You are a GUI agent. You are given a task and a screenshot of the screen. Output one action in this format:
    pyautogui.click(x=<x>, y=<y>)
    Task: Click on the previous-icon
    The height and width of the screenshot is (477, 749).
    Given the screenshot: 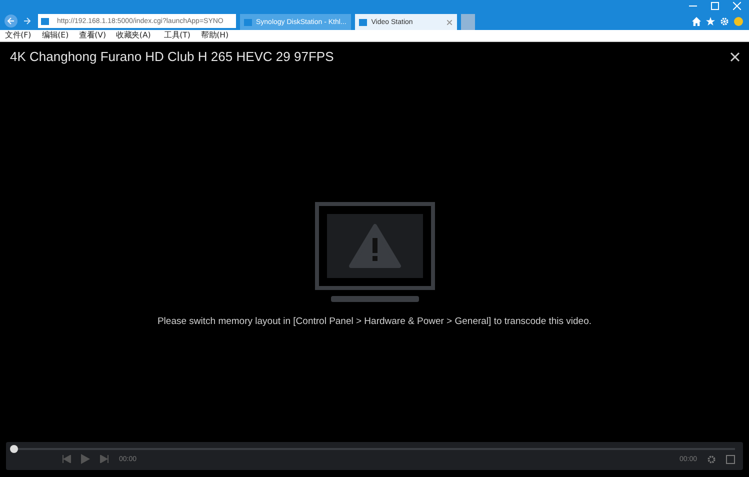 What is the action you would take?
    pyautogui.click(x=66, y=459)
    